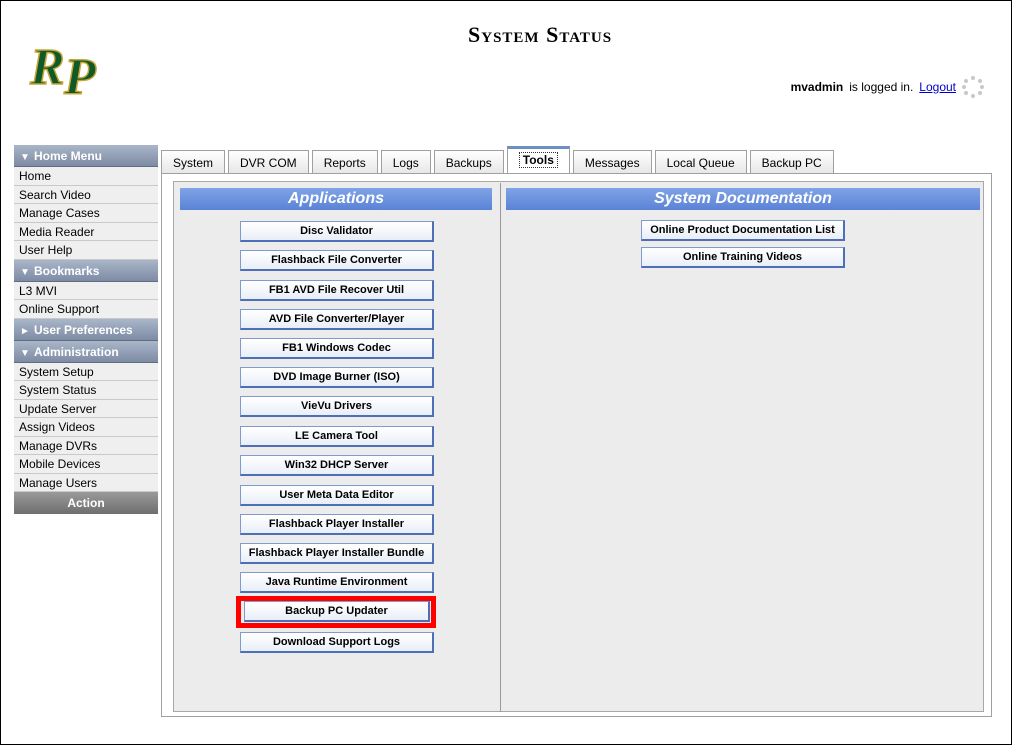 Image resolution: width=1012 pixels, height=745 pixels. I want to click on flashback-player-installer-button: Flashback Player Installer, so click(337, 524).